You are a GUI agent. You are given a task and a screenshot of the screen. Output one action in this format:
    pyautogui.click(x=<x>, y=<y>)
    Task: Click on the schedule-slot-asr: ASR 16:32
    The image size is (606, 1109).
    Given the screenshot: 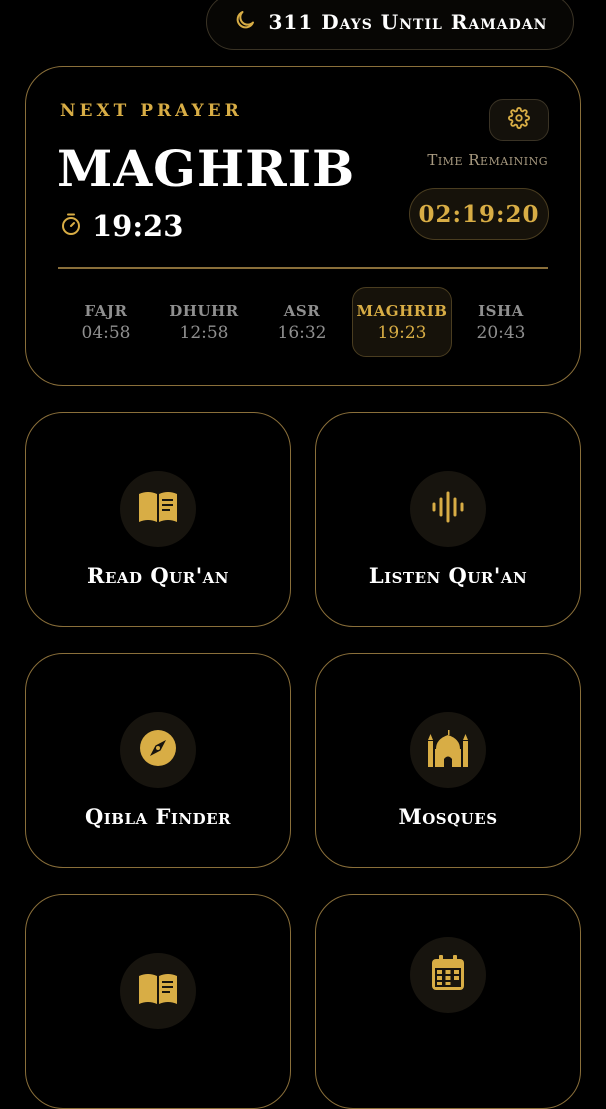 What is the action you would take?
    pyautogui.click(x=302, y=322)
    